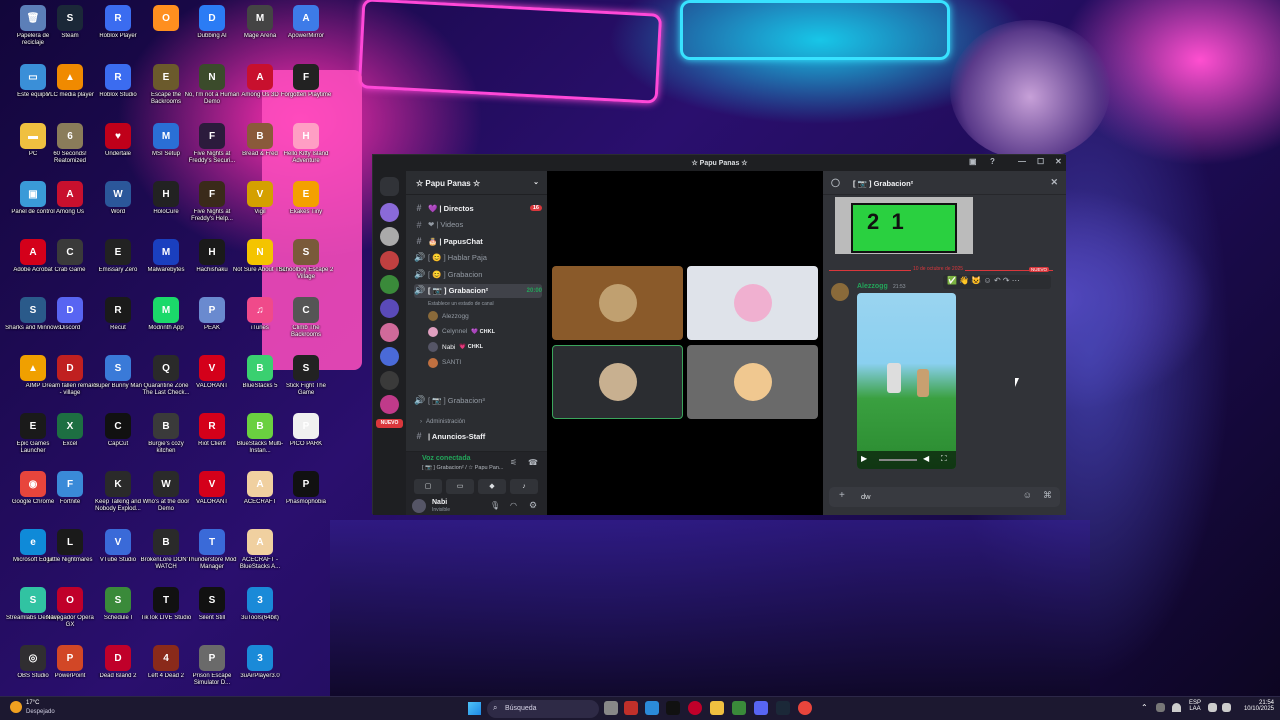 The image size is (1280, 720). Describe the element at coordinates (1160, 707) in the screenshot. I see `tray-app-icon` at that location.